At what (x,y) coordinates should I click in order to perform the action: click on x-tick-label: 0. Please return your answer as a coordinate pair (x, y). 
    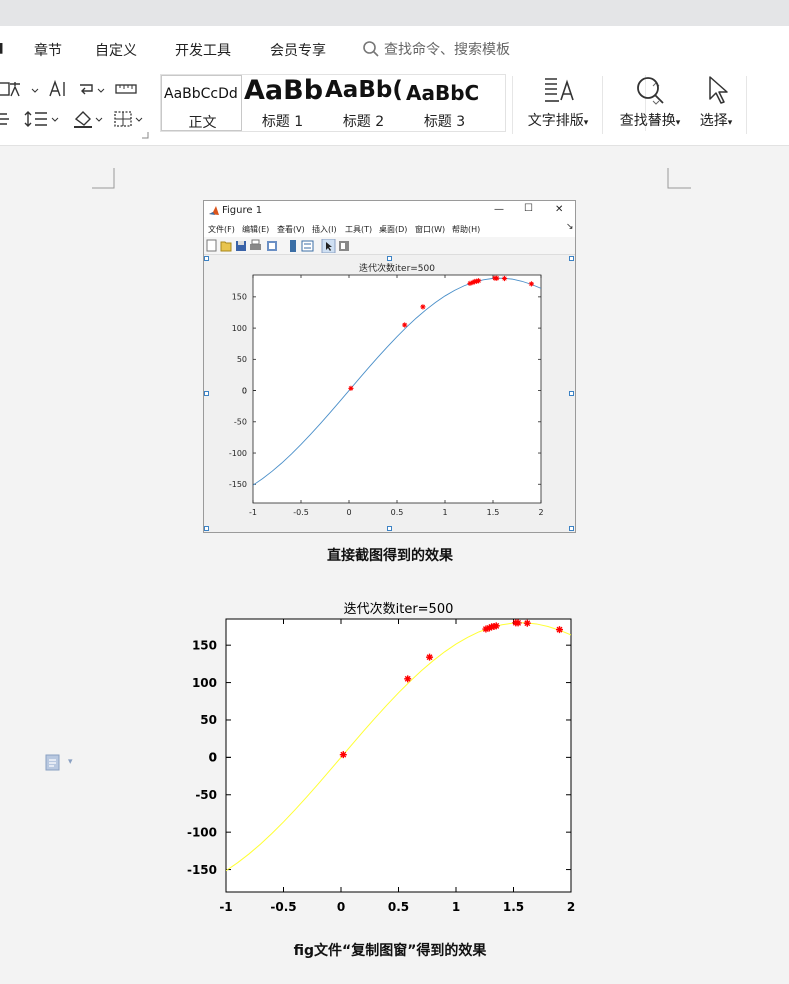
    Looking at the image, I should click on (348, 512).